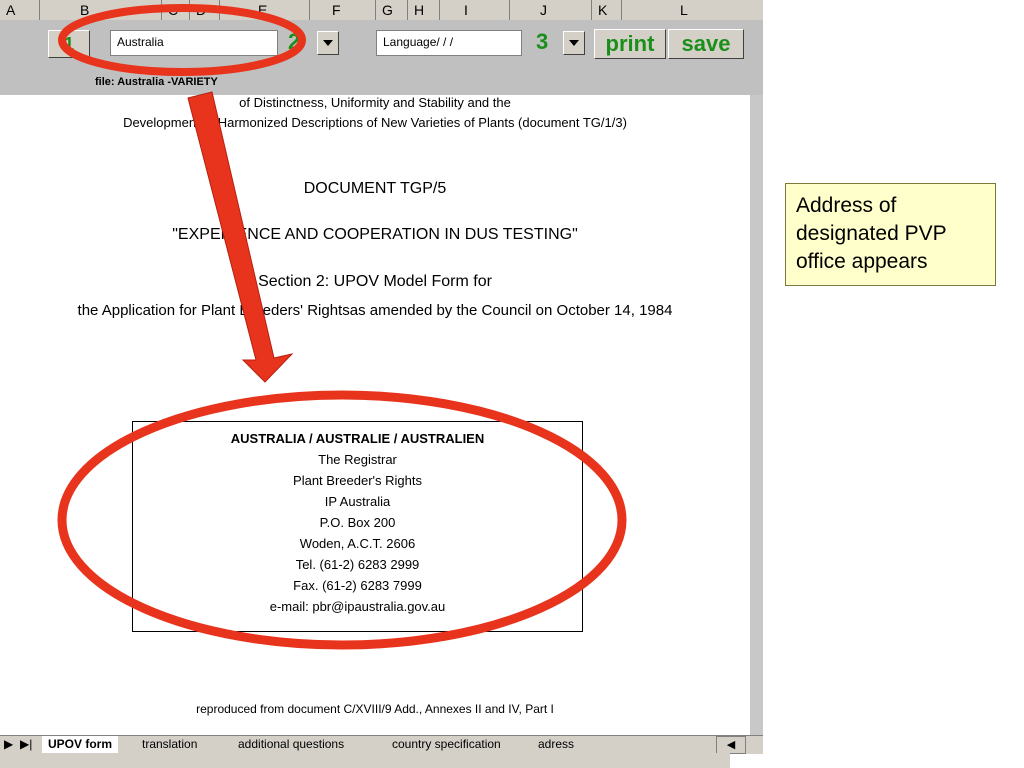 This screenshot has width=1024, height=768. Describe the element at coordinates (194, 43) in the screenshot. I see `country-field: Australia` at that location.